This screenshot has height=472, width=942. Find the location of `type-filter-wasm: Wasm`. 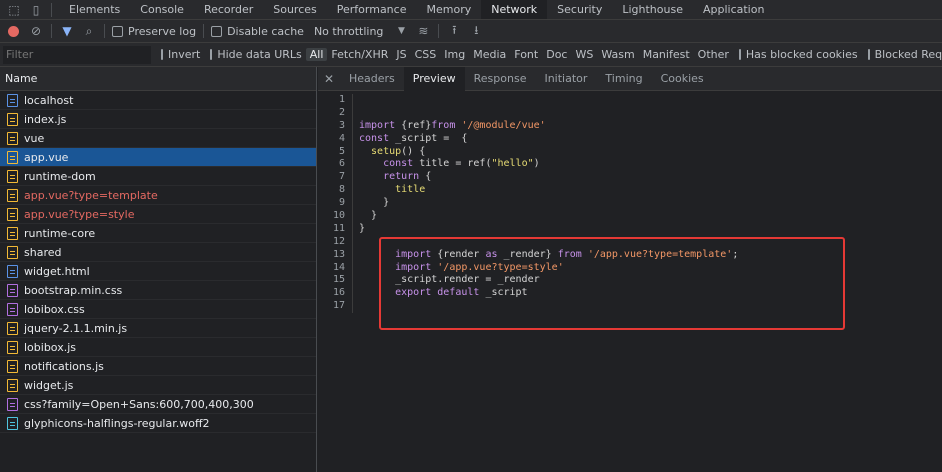

type-filter-wasm: Wasm is located at coordinates (617, 54).